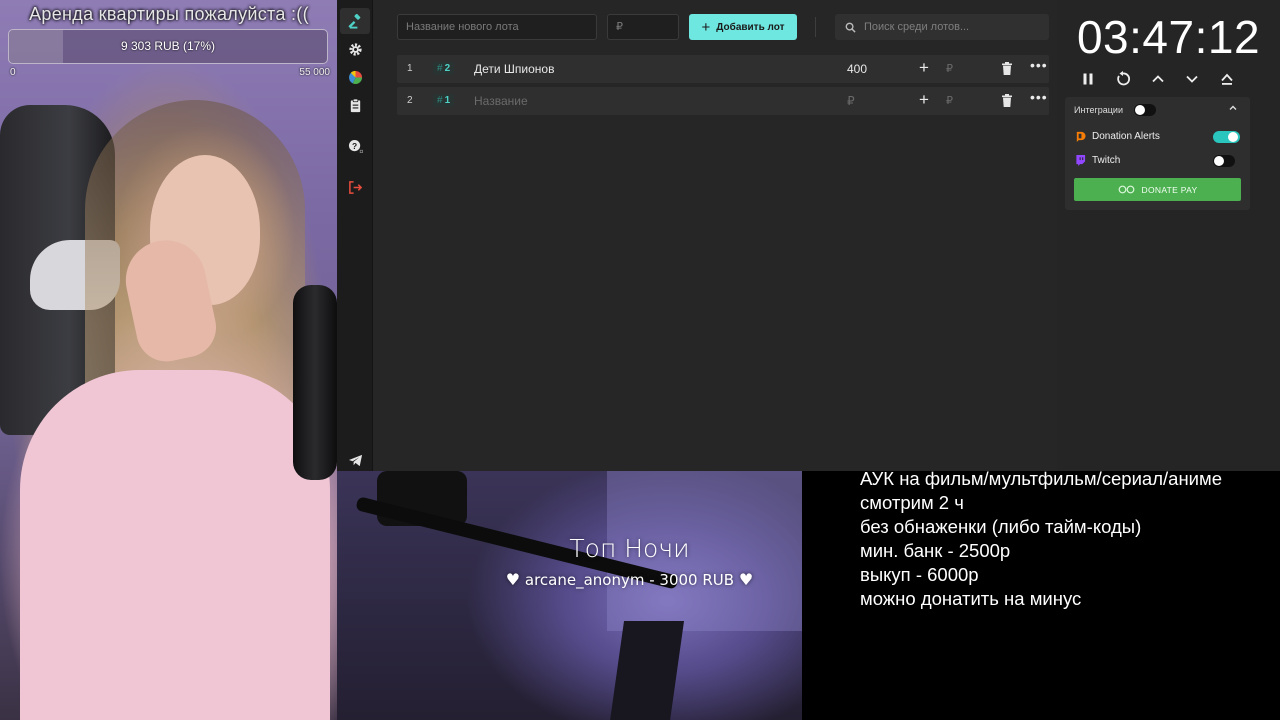 Image resolution: width=1280 pixels, height=720 pixels. I want to click on goal-amount: 9 303 RUB (17%), so click(168, 46).